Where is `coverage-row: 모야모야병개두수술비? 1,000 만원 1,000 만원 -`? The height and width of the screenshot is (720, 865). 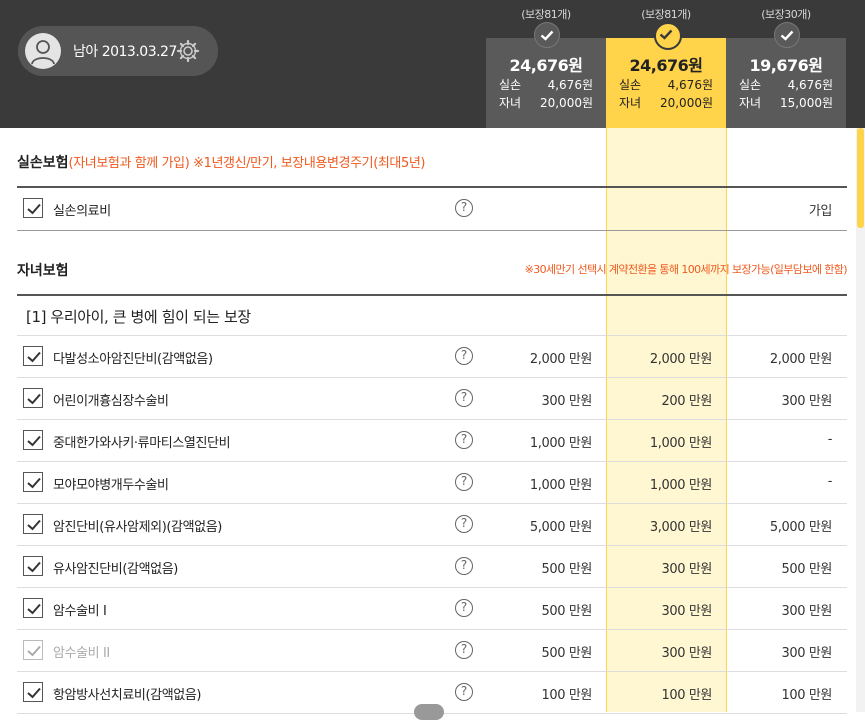
coverage-row: 모야모야병개두수술비? 1,000 만원 1,000 만원 - is located at coordinates (432, 483).